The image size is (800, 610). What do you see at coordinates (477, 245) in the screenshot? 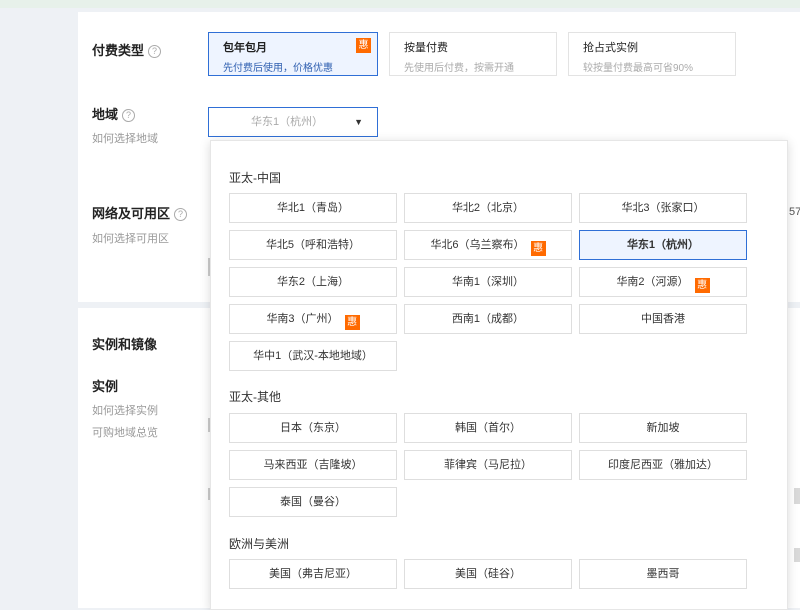
I see `region-option-label: 华北6（乌兰察布）` at bounding box center [477, 245].